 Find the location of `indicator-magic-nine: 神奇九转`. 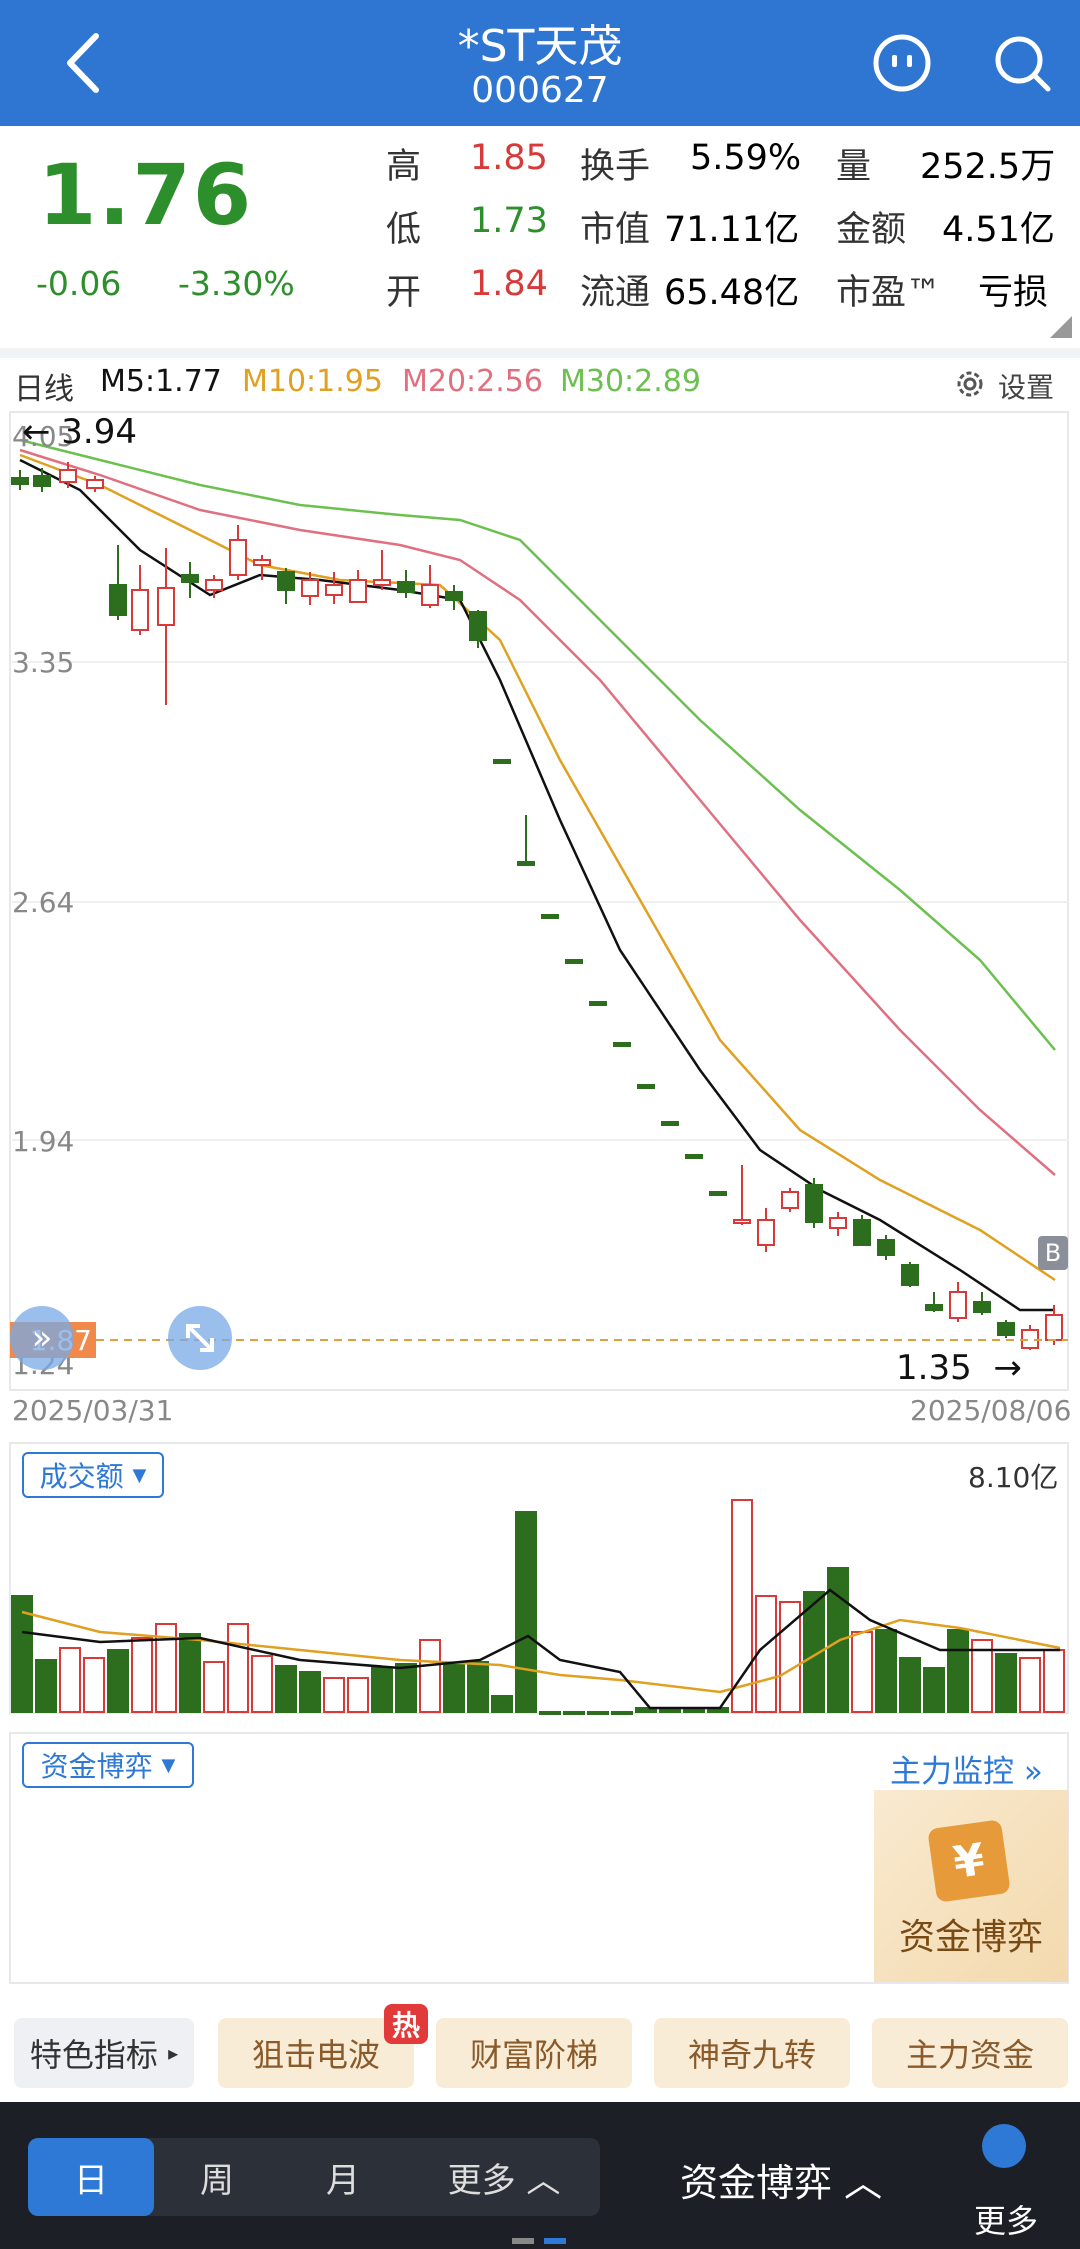

indicator-magic-nine: 神奇九转 is located at coordinates (752, 2053).